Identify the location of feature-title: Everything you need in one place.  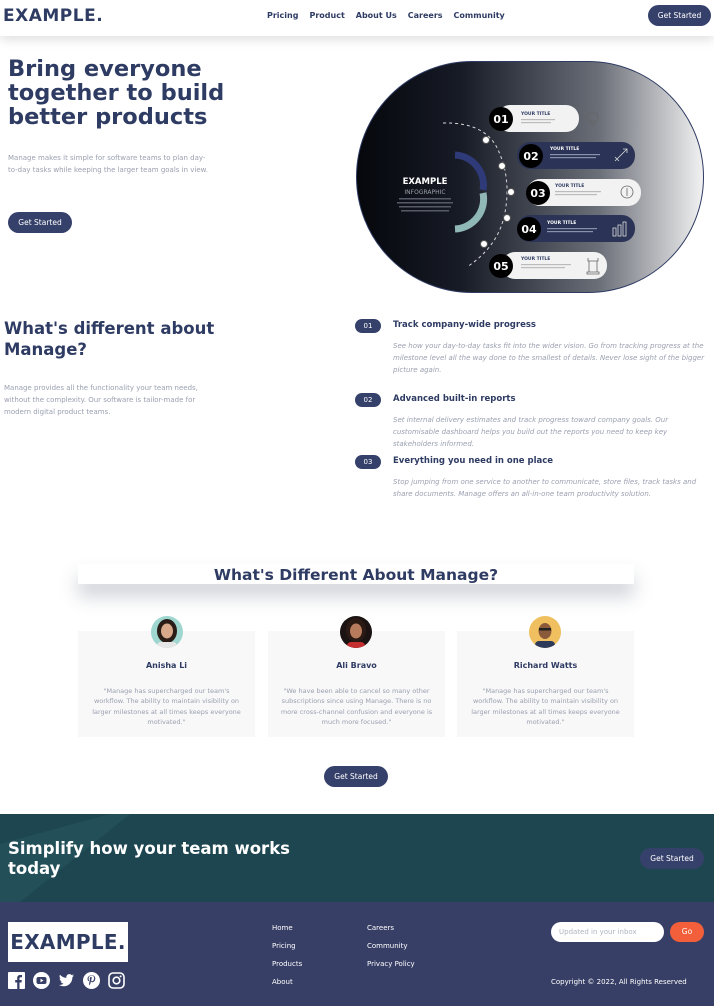
(473, 461).